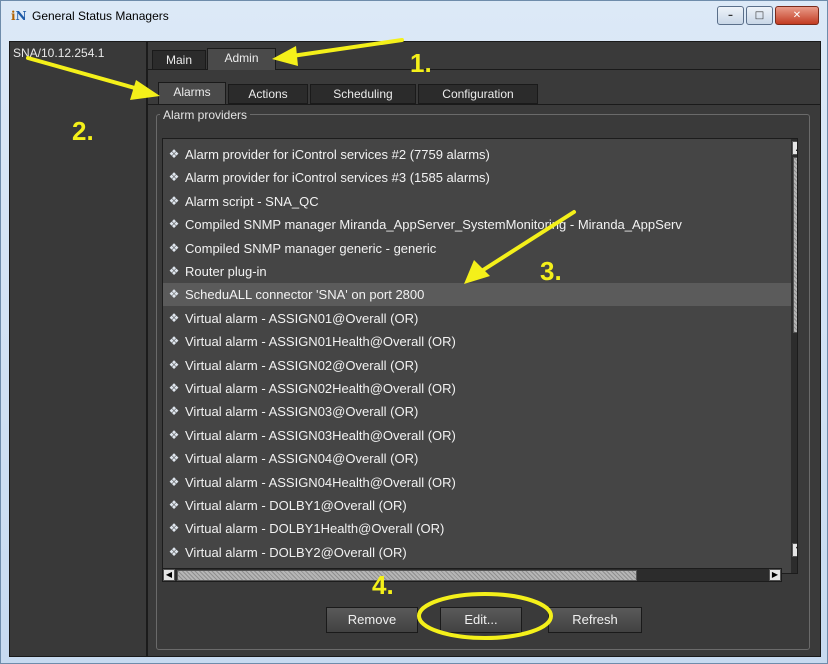  I want to click on horizontal-scroll-thumb, so click(407, 575).